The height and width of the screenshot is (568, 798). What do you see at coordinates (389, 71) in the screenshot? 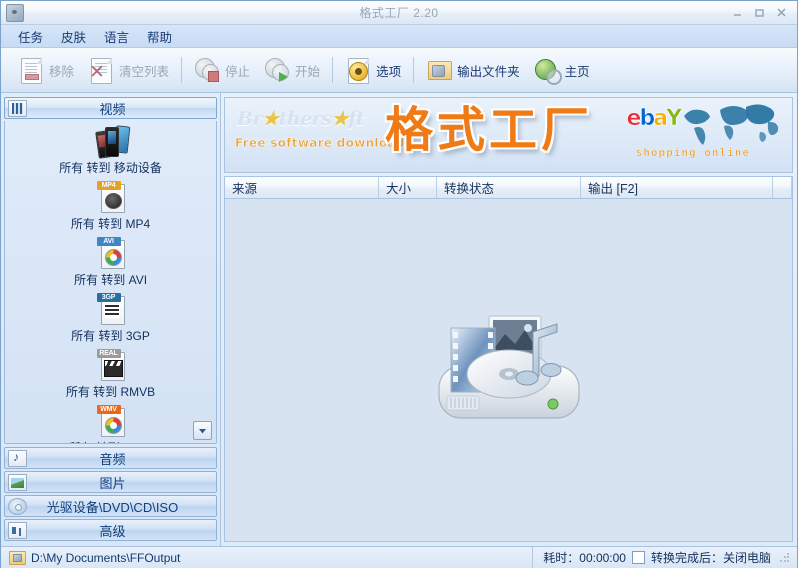
I see `toolbar-options-label: 选项` at bounding box center [389, 71].